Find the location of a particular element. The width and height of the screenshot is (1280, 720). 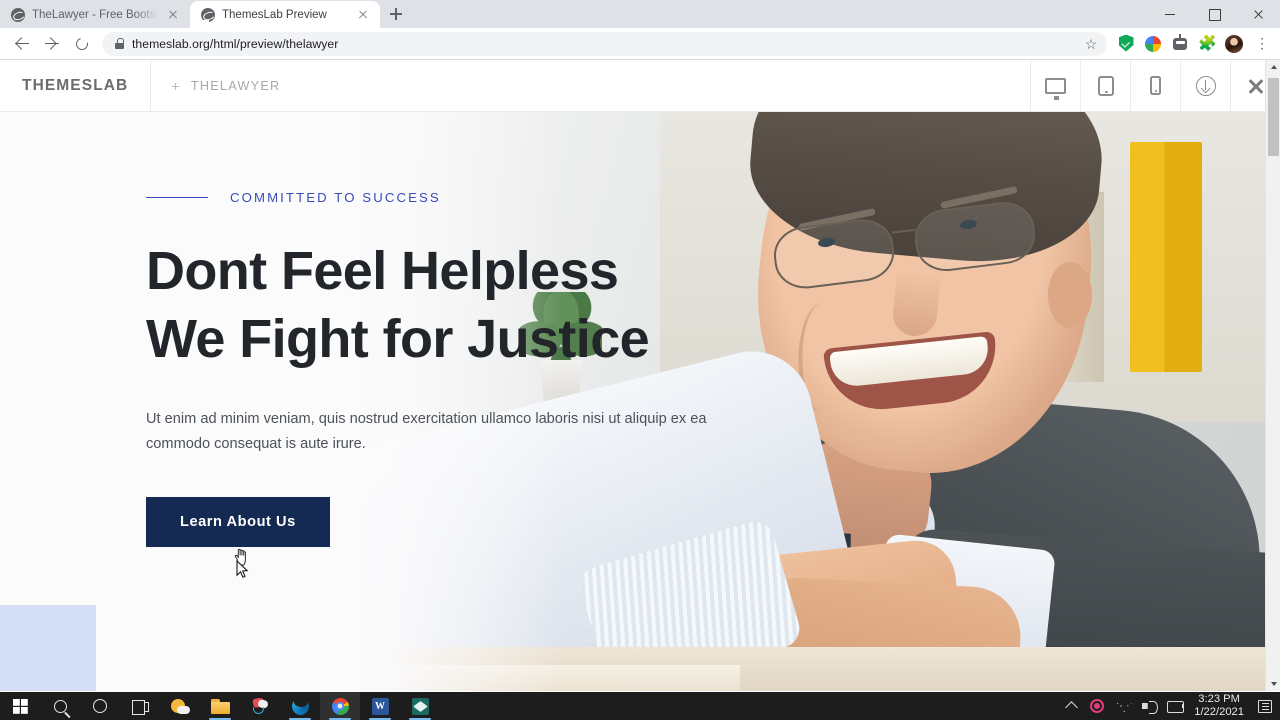

new-tab-button is located at coordinates (396, 14).